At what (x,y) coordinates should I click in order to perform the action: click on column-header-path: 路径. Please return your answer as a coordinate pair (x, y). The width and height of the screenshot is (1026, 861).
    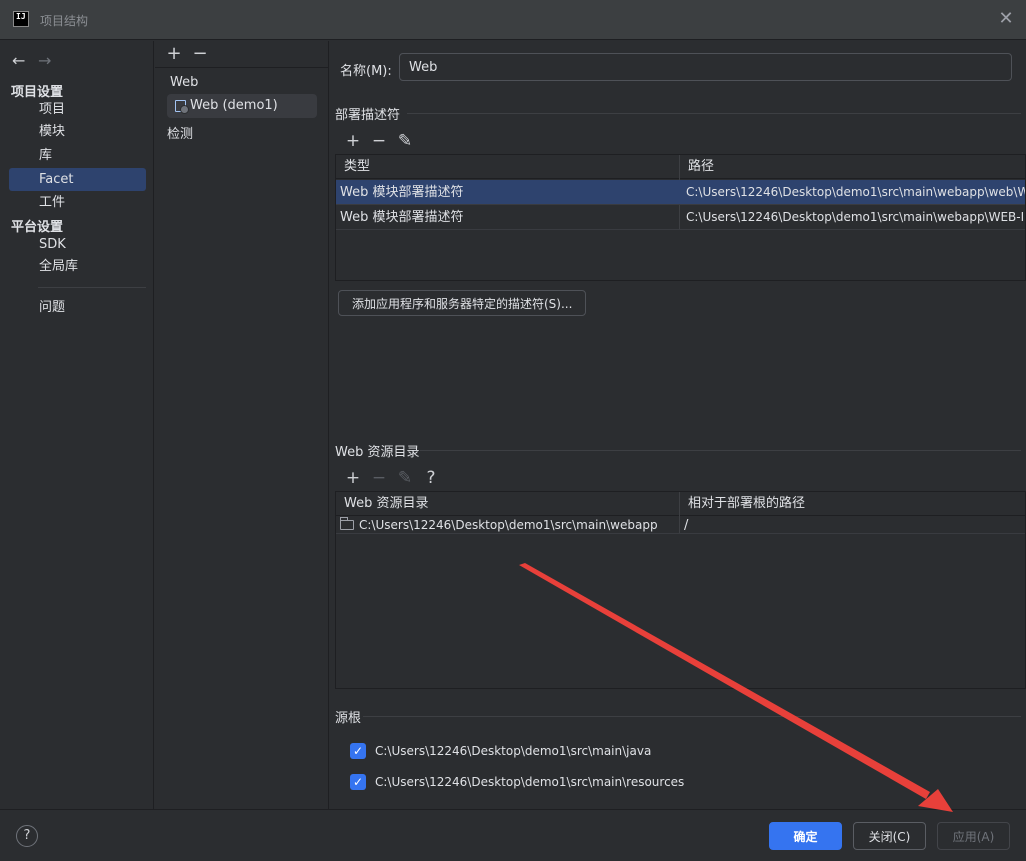
    Looking at the image, I should click on (697, 167).